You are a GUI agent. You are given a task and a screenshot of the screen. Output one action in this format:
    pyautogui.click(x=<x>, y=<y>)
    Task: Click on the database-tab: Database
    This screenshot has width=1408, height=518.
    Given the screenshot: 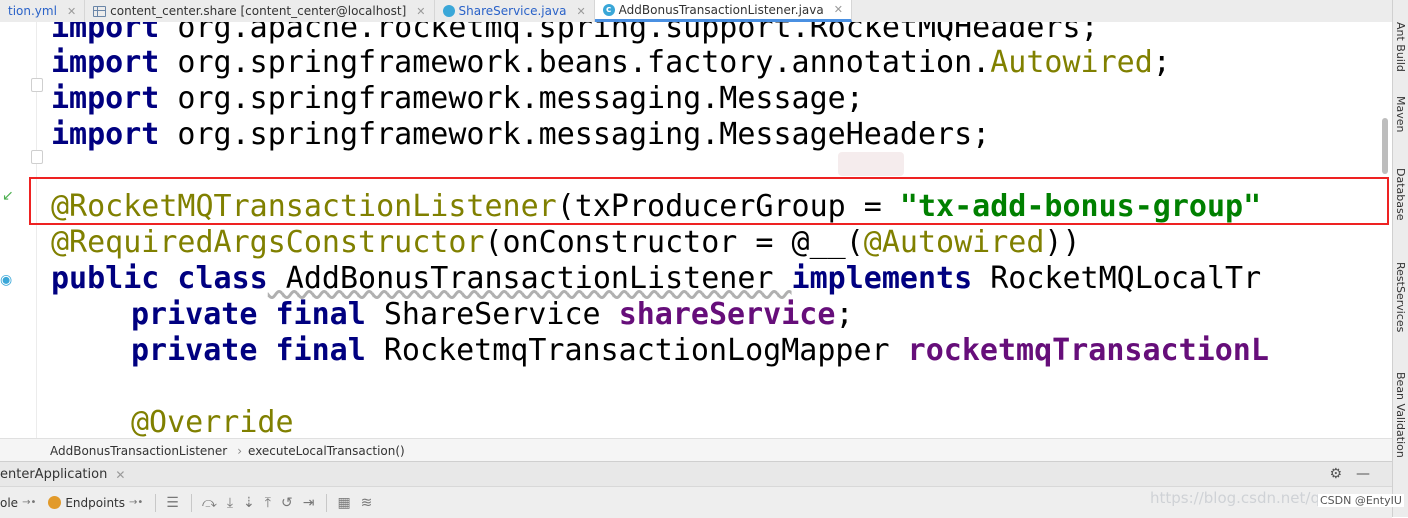 What is the action you would take?
    pyautogui.click(x=1400, y=194)
    